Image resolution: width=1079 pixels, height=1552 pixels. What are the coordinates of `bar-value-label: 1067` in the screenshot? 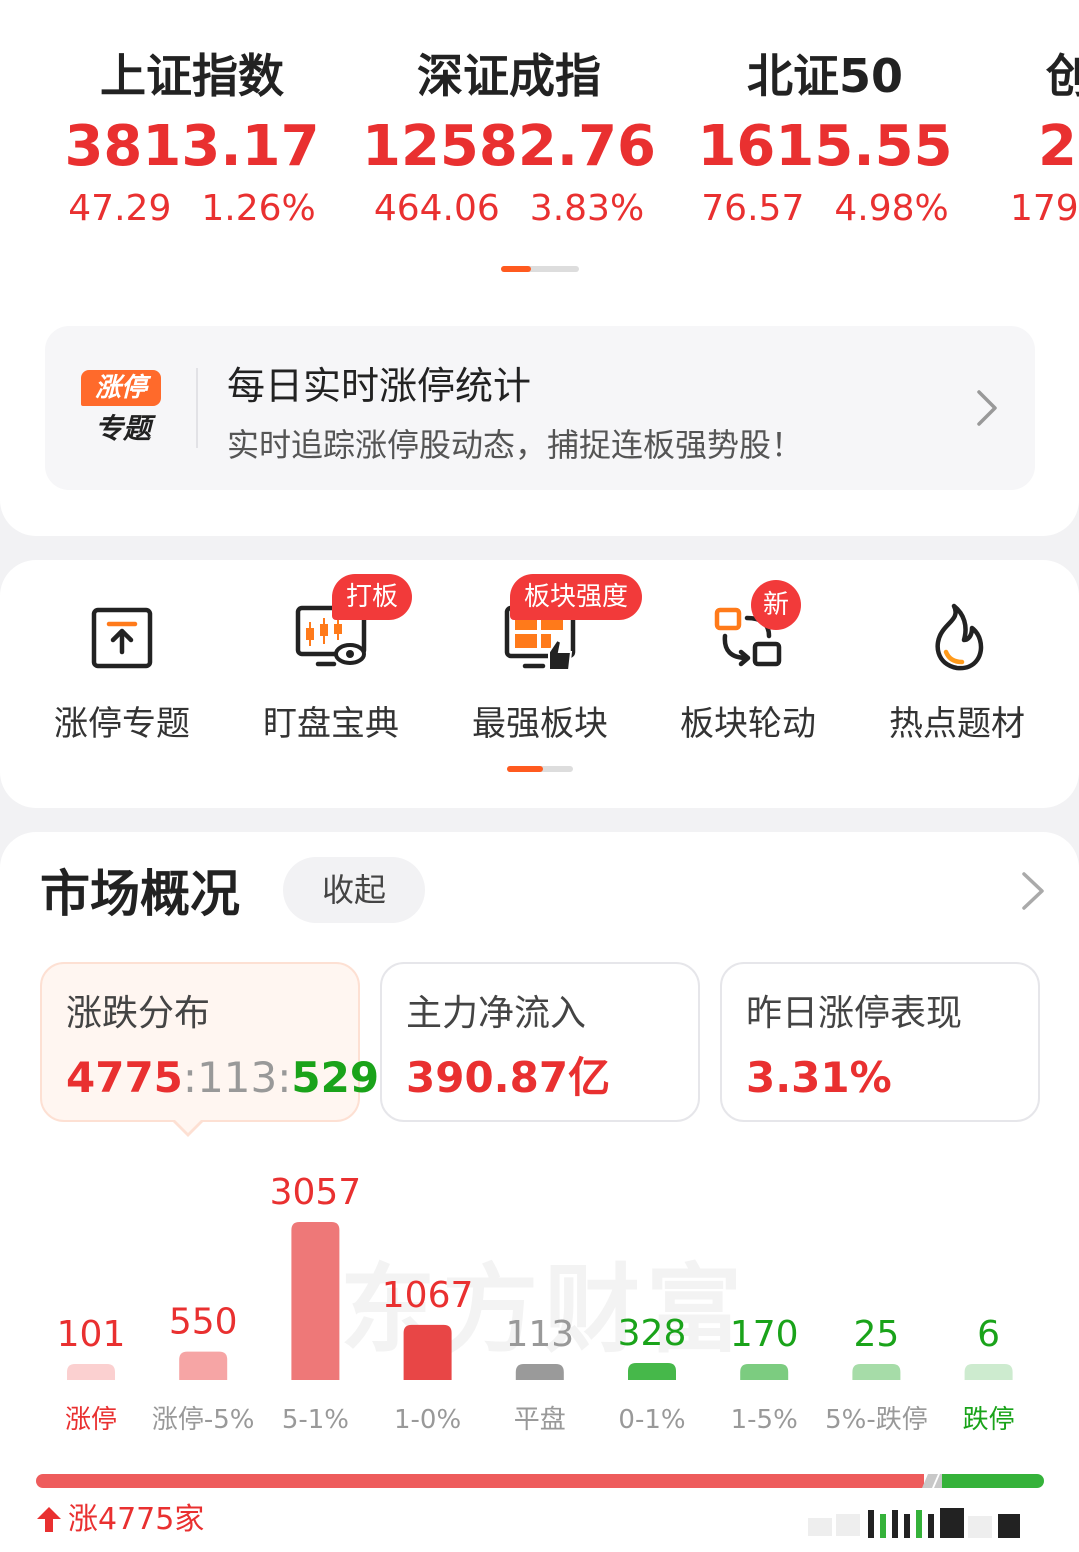 It's located at (428, 1295).